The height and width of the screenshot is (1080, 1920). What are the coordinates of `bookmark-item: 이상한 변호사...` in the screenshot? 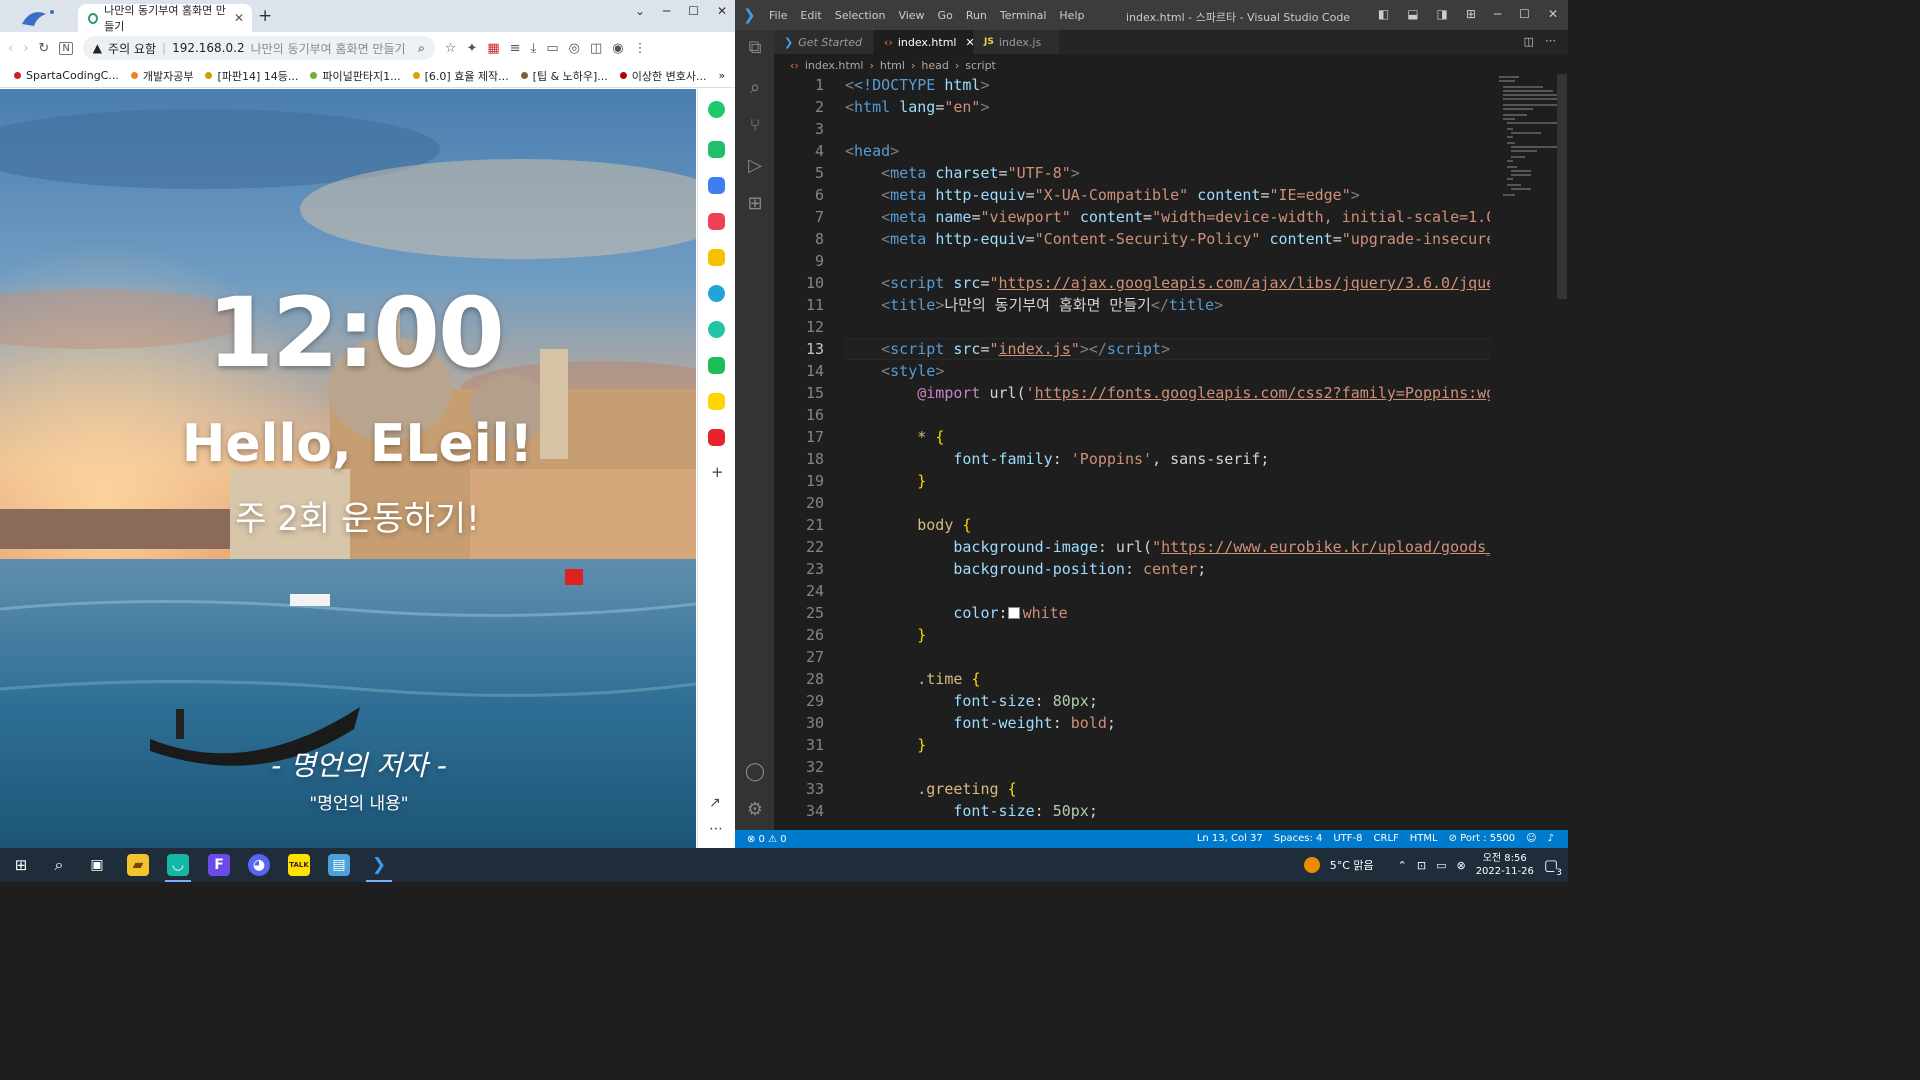 It's located at (663, 76).